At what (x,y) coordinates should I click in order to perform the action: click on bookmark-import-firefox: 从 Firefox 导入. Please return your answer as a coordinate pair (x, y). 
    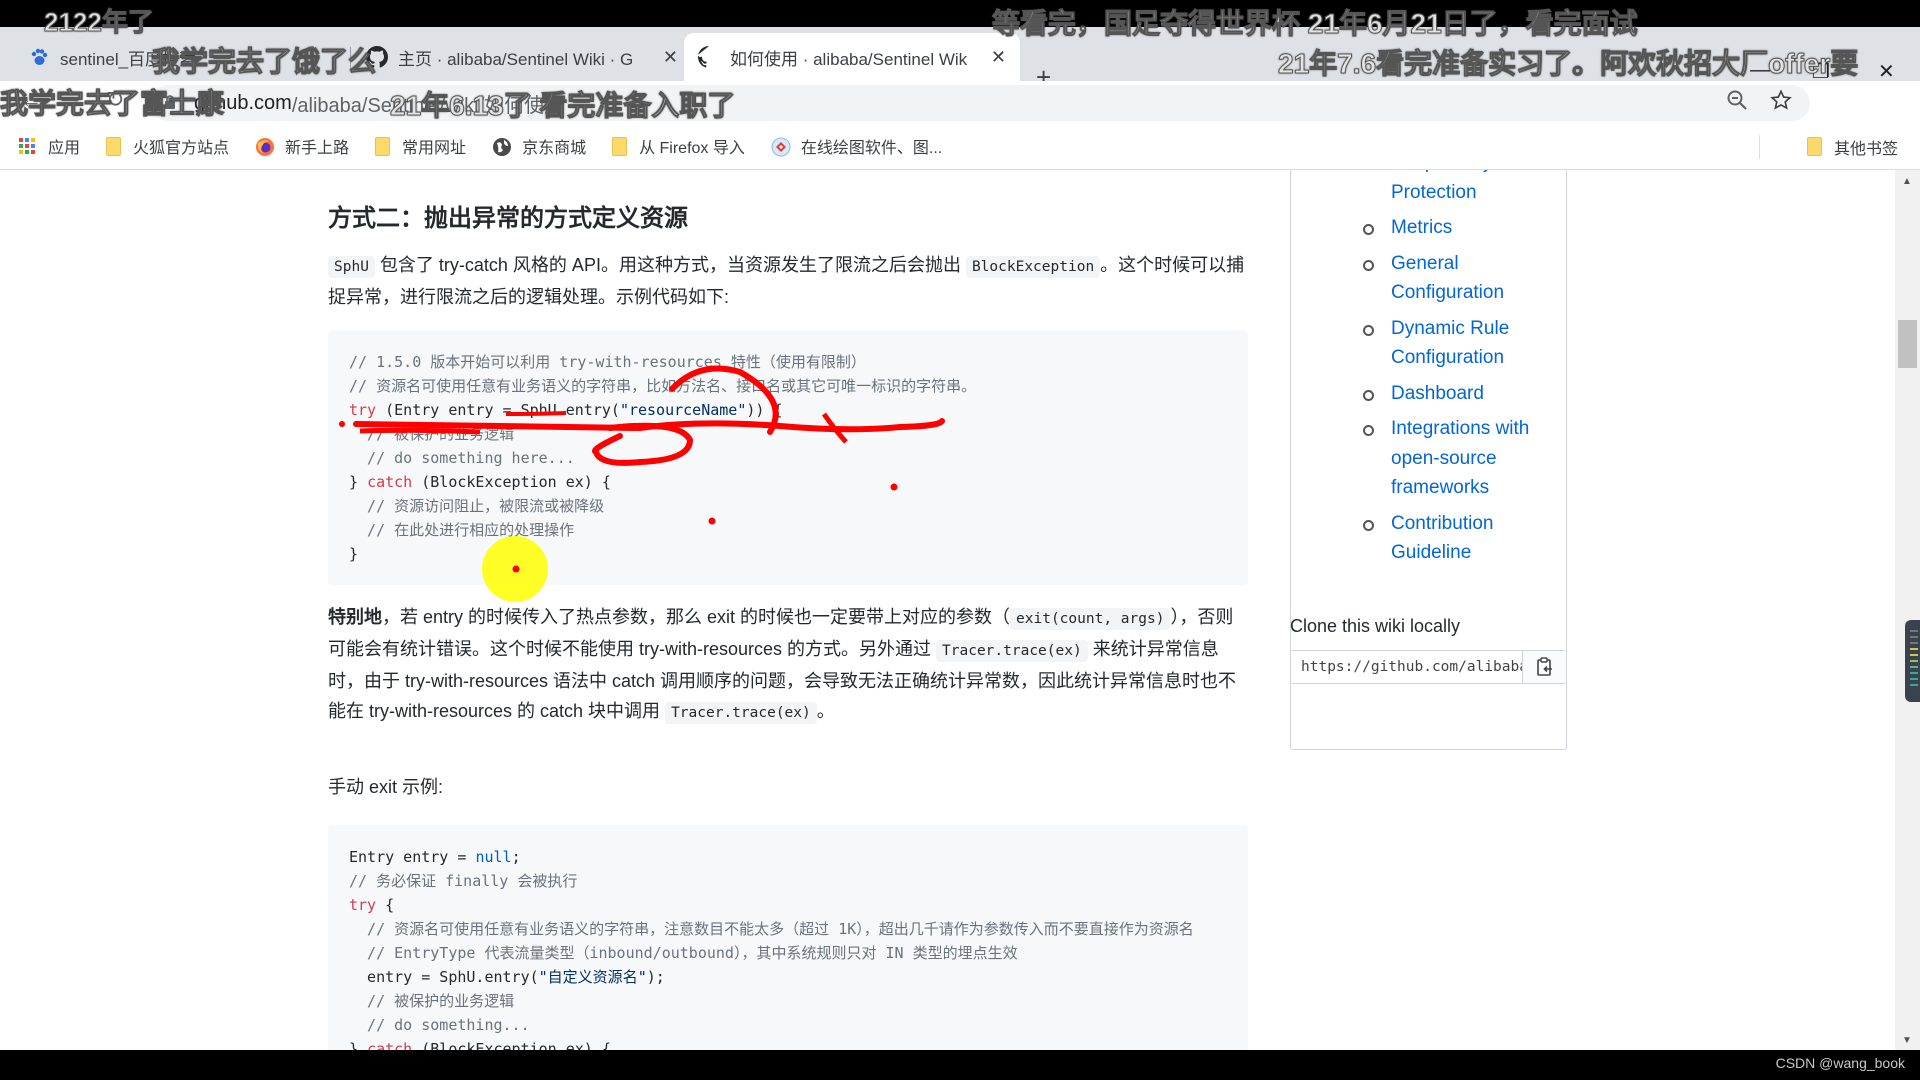
    Looking at the image, I should click on (678, 146).